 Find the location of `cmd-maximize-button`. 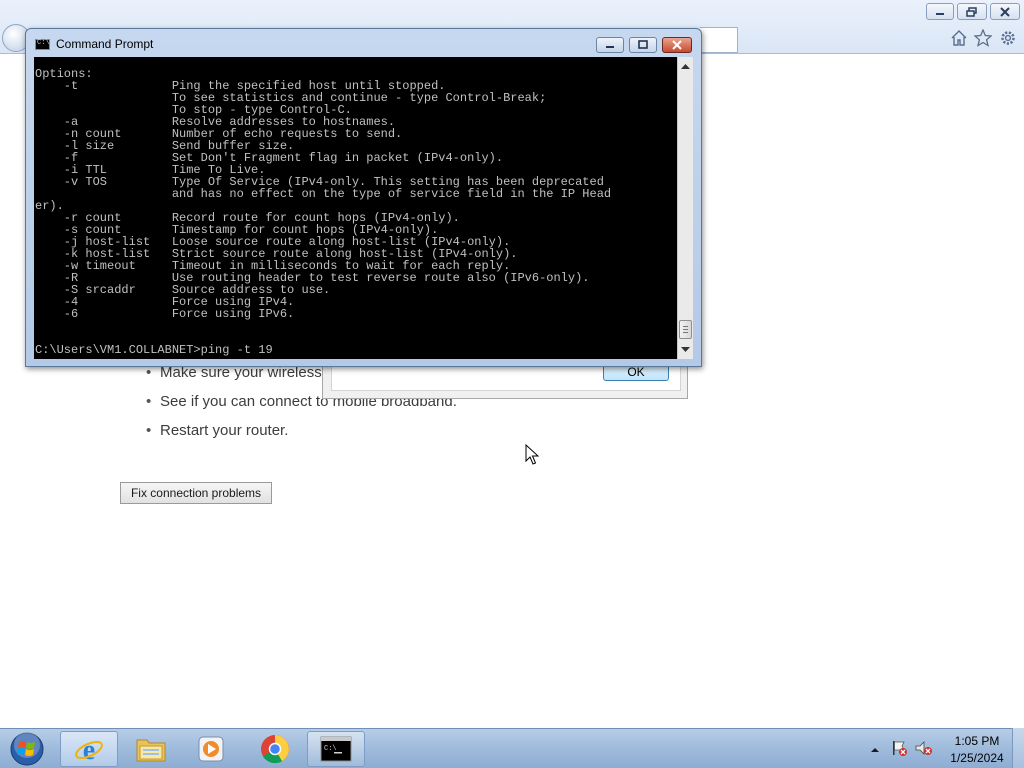

cmd-maximize-button is located at coordinates (643, 45).